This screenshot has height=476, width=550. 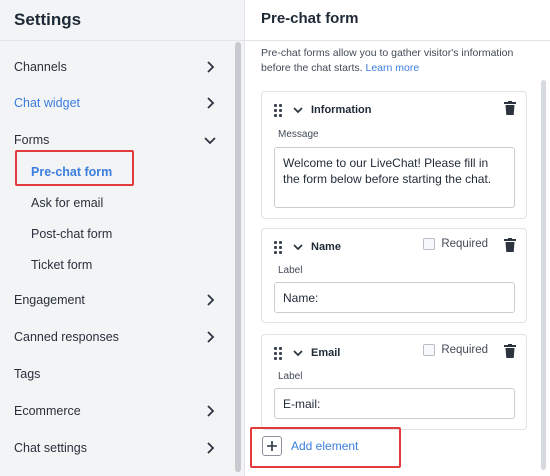 I want to click on sidebar-item-label: Post-chat form, so click(x=72, y=234).